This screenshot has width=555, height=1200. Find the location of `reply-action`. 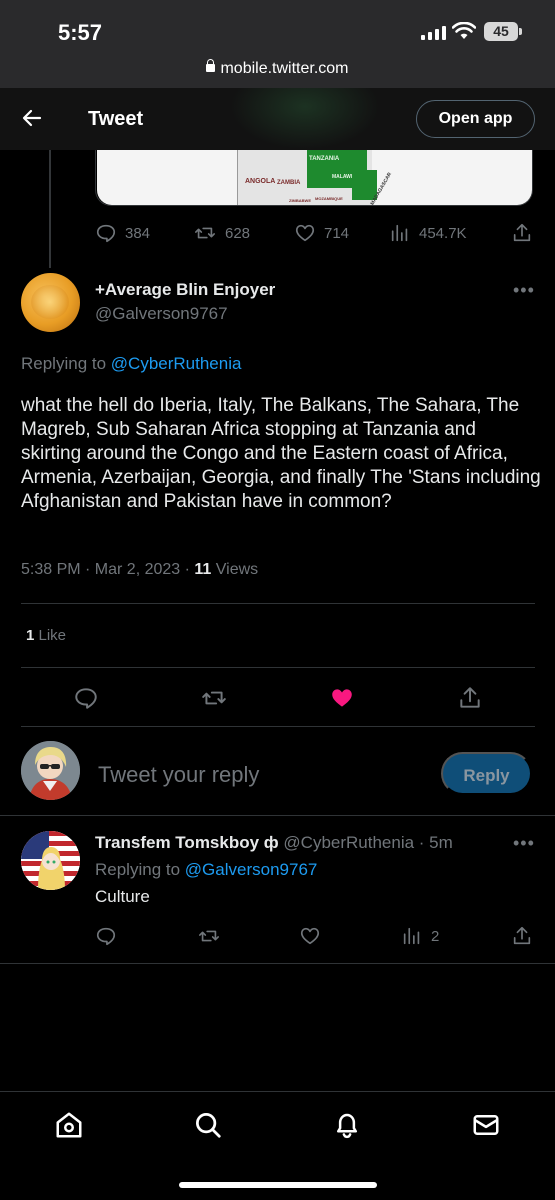

reply-action is located at coordinates (106, 936).